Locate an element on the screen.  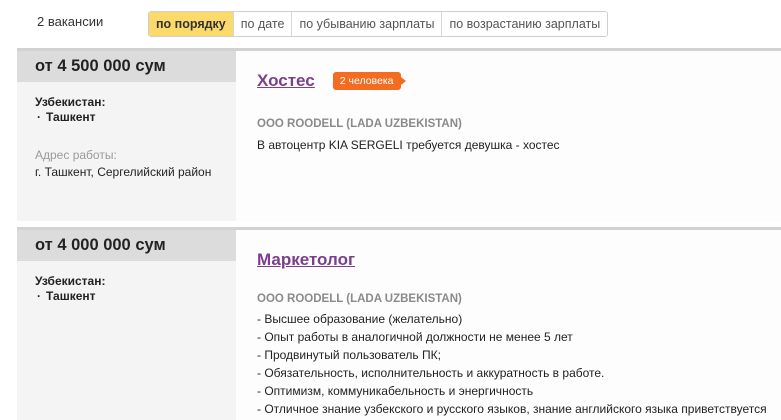
sort-salary-desc-button: по убыванию зарплаты is located at coordinates (366, 24).